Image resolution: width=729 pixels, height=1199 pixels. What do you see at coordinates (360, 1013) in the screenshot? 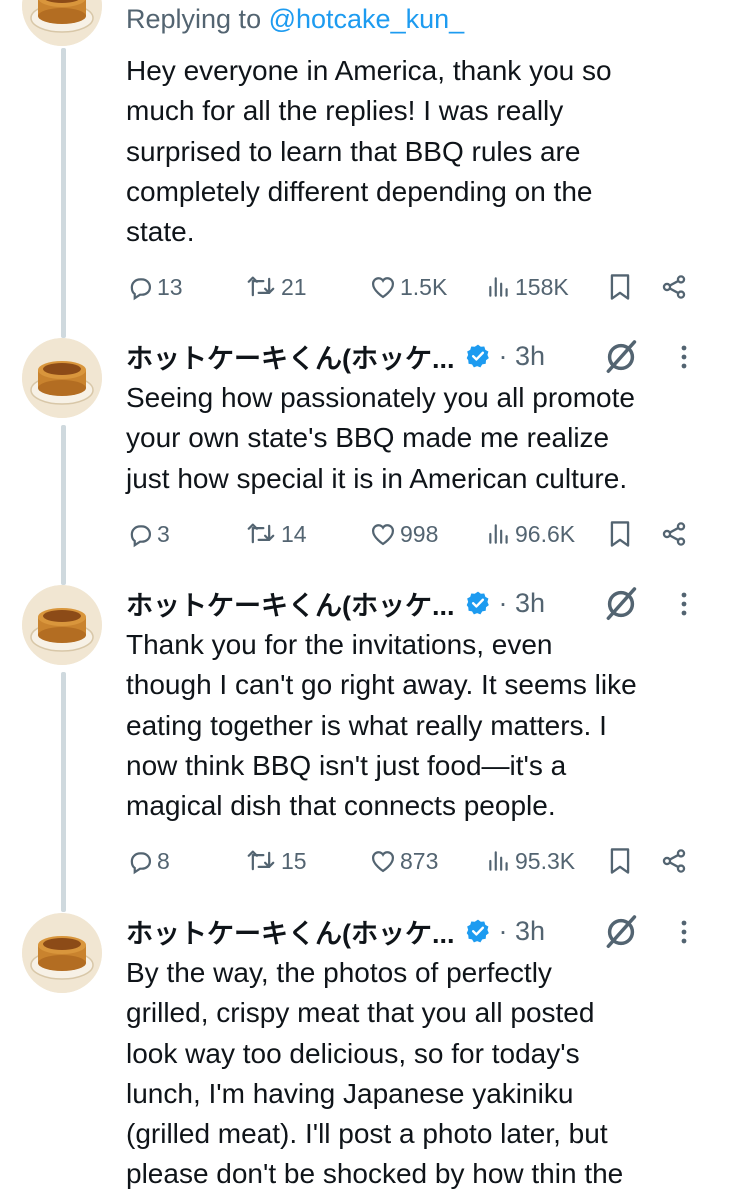
I see `post-text-line: grilled, crispy meat that you all posted` at bounding box center [360, 1013].